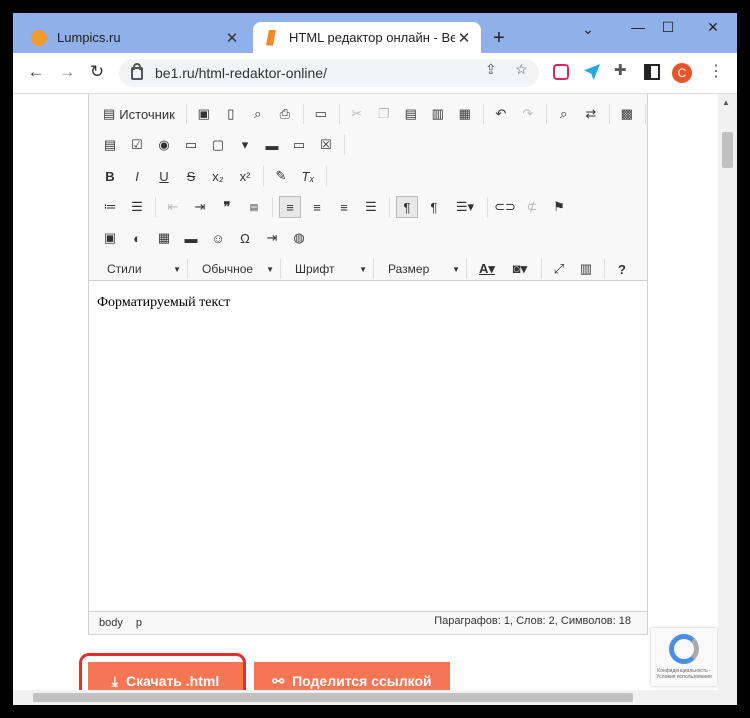  What do you see at coordinates (236, 269) in the screenshot?
I see `format-dropdown: Обычное ▼` at bounding box center [236, 269].